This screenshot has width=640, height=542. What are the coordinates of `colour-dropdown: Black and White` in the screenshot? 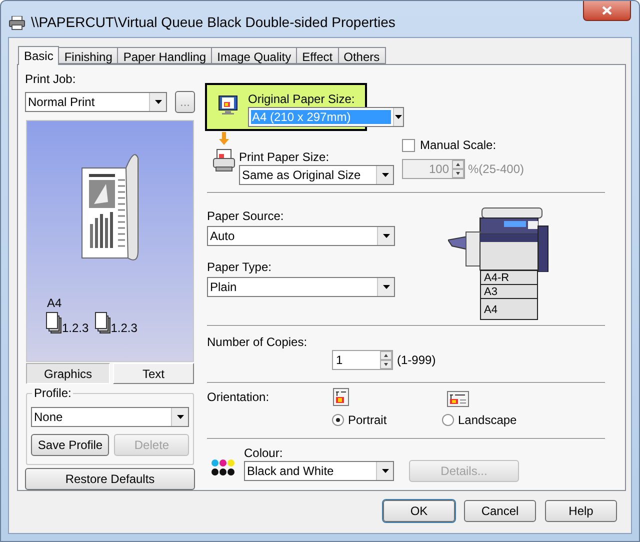 It's located at (319, 471).